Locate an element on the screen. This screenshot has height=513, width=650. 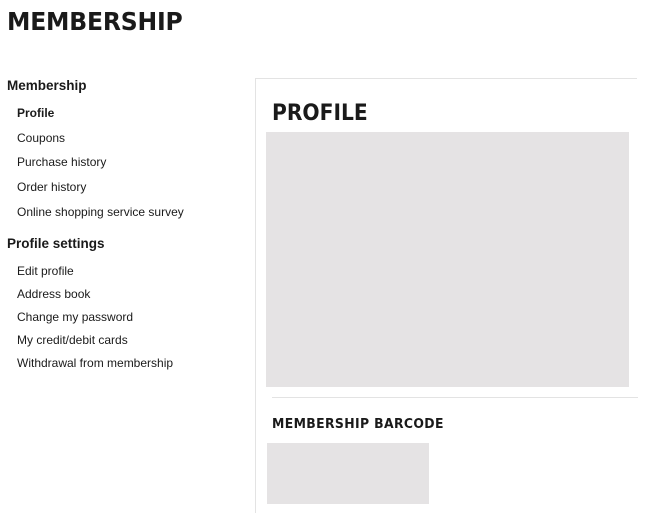
sidebar-item-change-password: Change my password is located at coordinates (75, 317).